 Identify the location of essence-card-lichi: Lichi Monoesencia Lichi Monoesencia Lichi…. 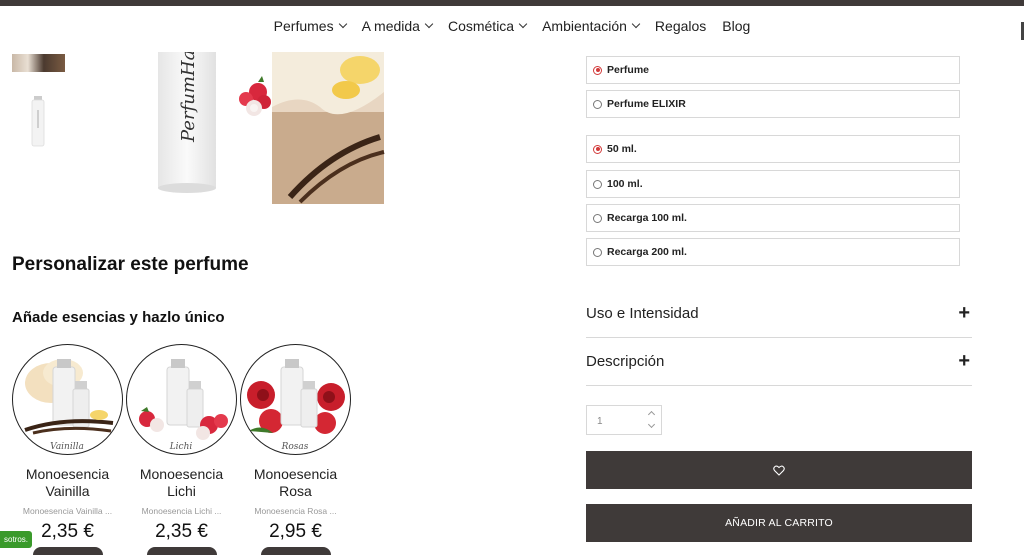
(181, 449).